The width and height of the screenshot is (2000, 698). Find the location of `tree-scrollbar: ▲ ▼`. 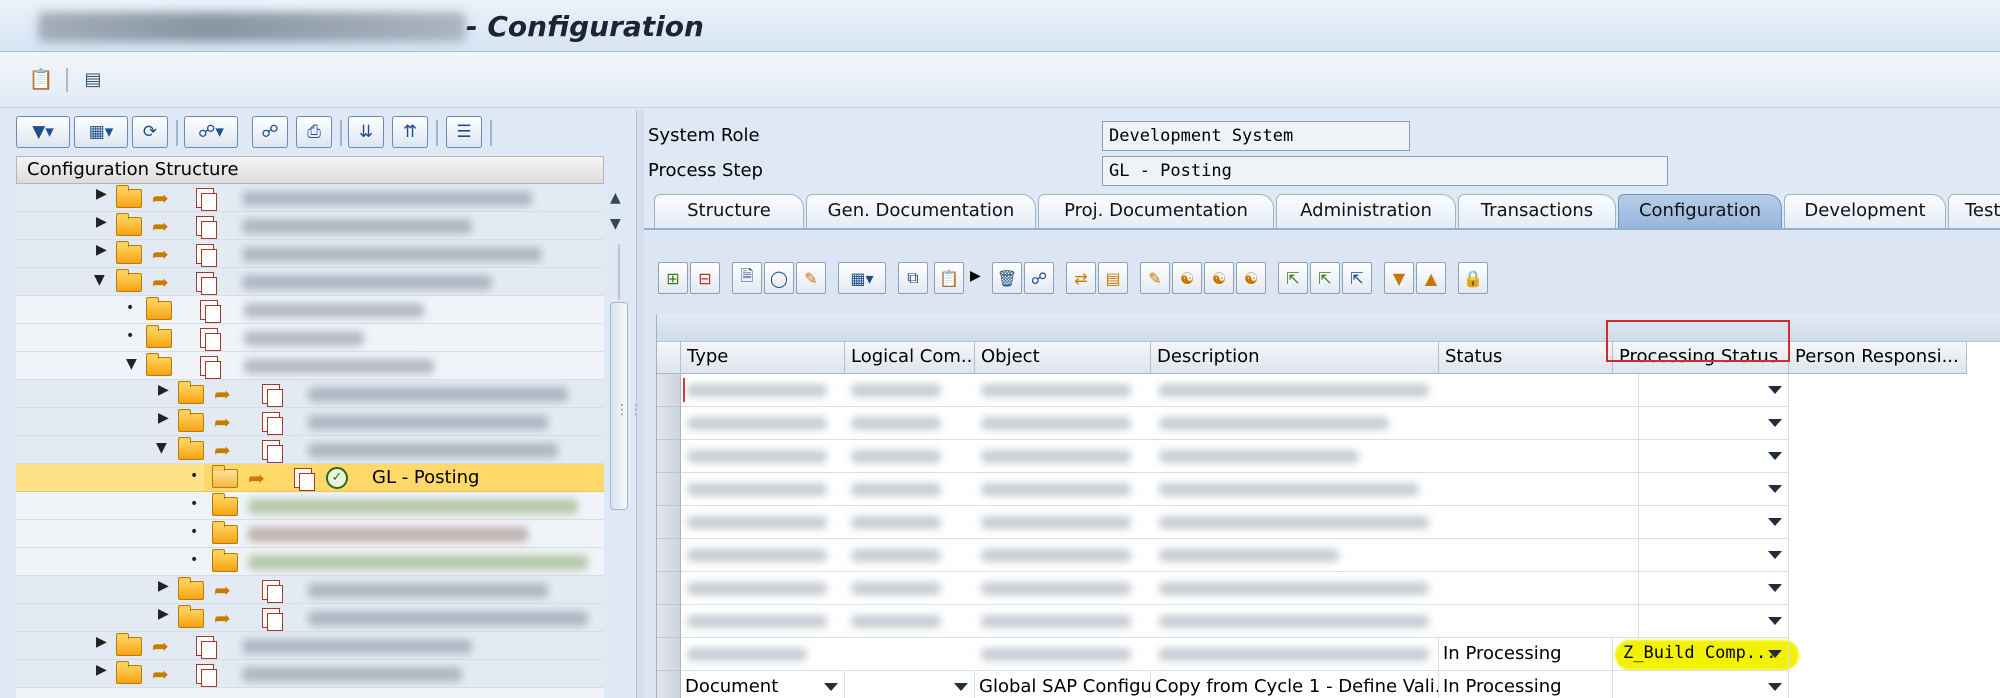

tree-scrollbar: ▲ ▼ is located at coordinates (619, 349).